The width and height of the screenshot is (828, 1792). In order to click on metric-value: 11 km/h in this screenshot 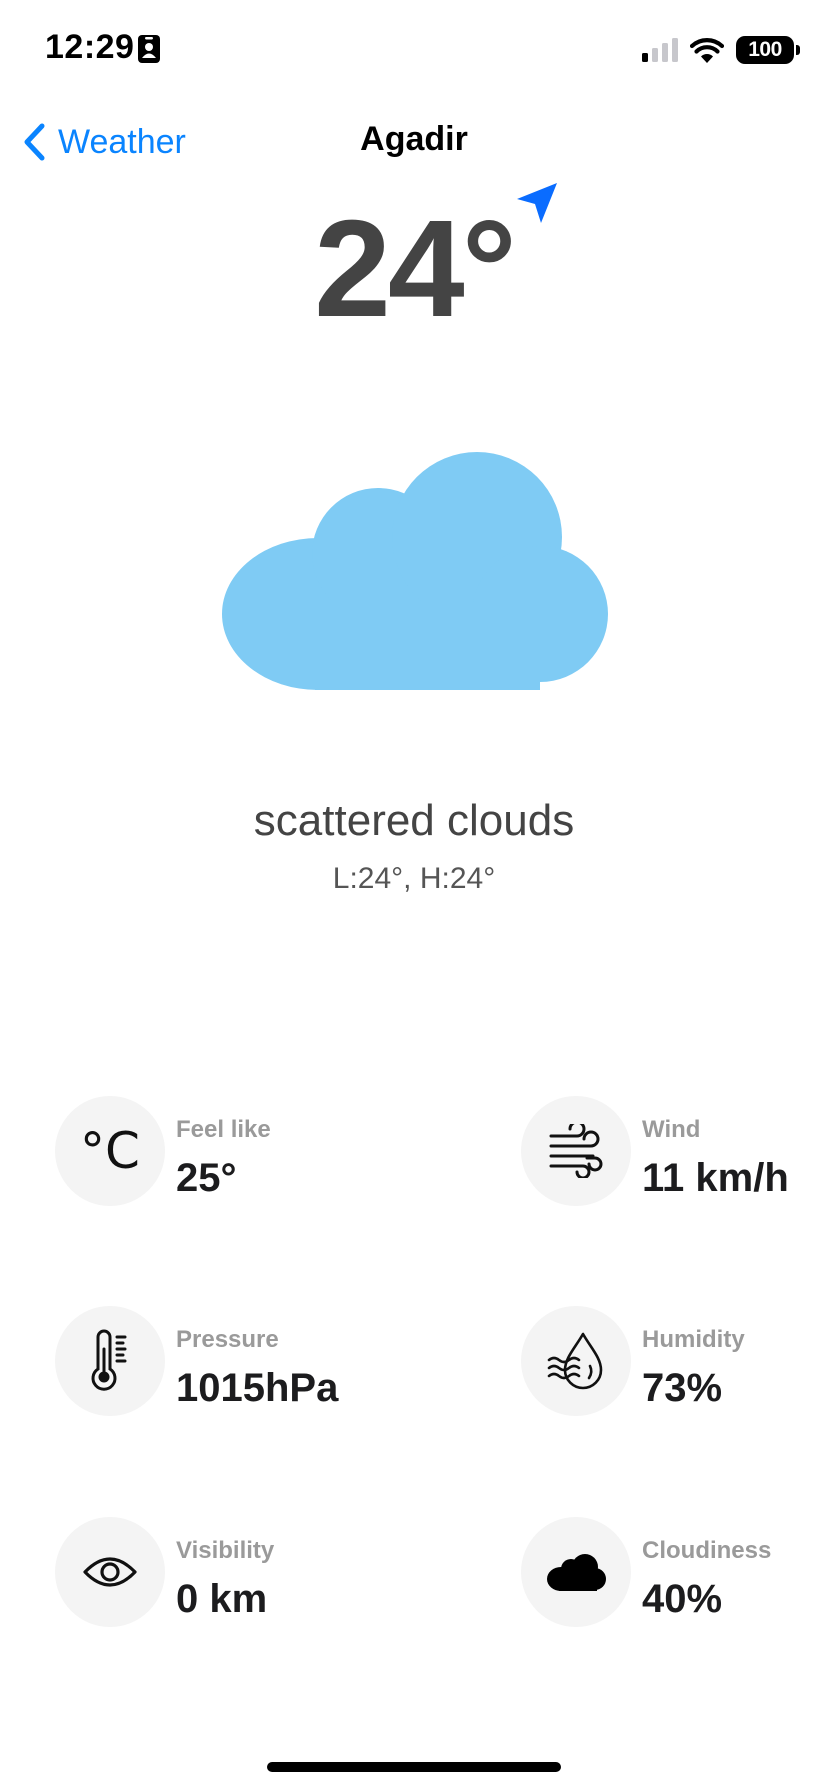, I will do `click(715, 1178)`.